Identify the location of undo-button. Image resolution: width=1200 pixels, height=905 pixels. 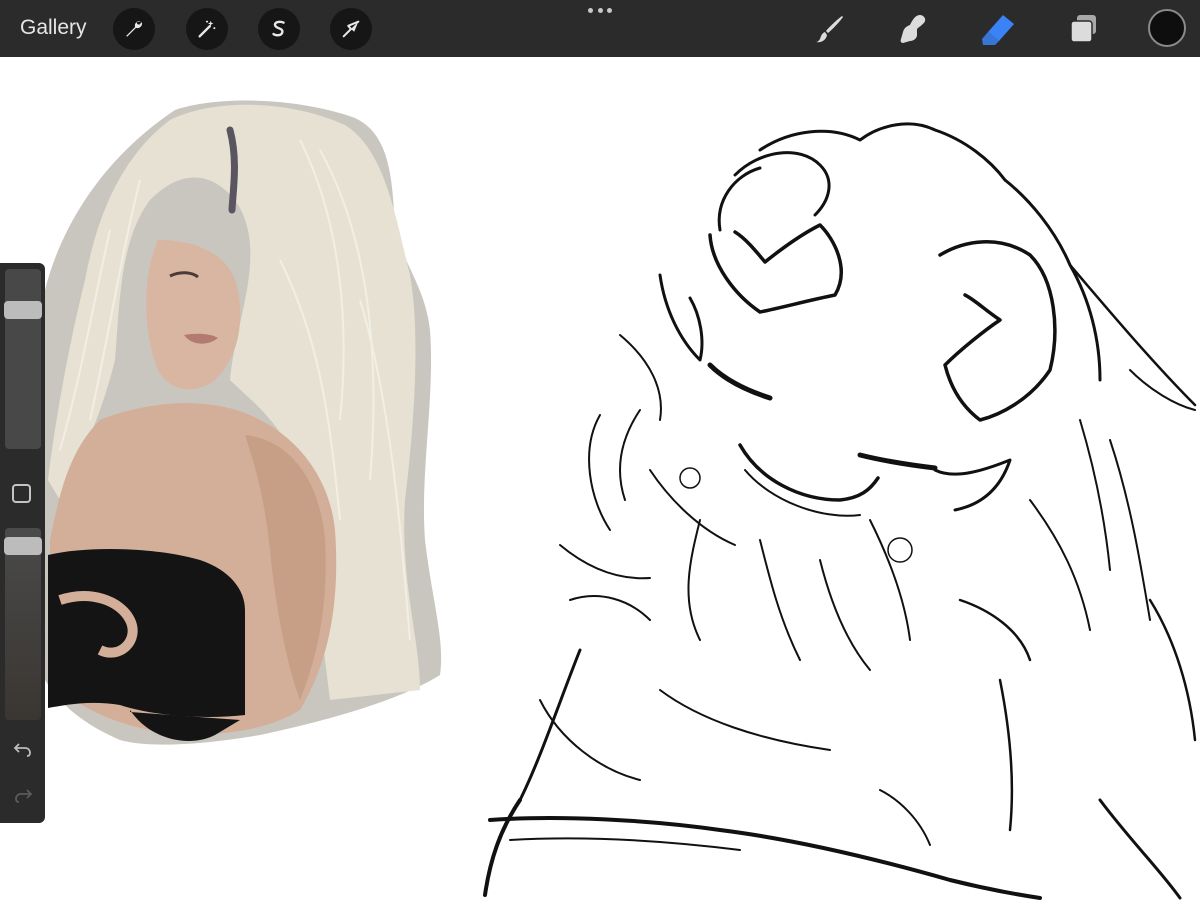
(23, 749).